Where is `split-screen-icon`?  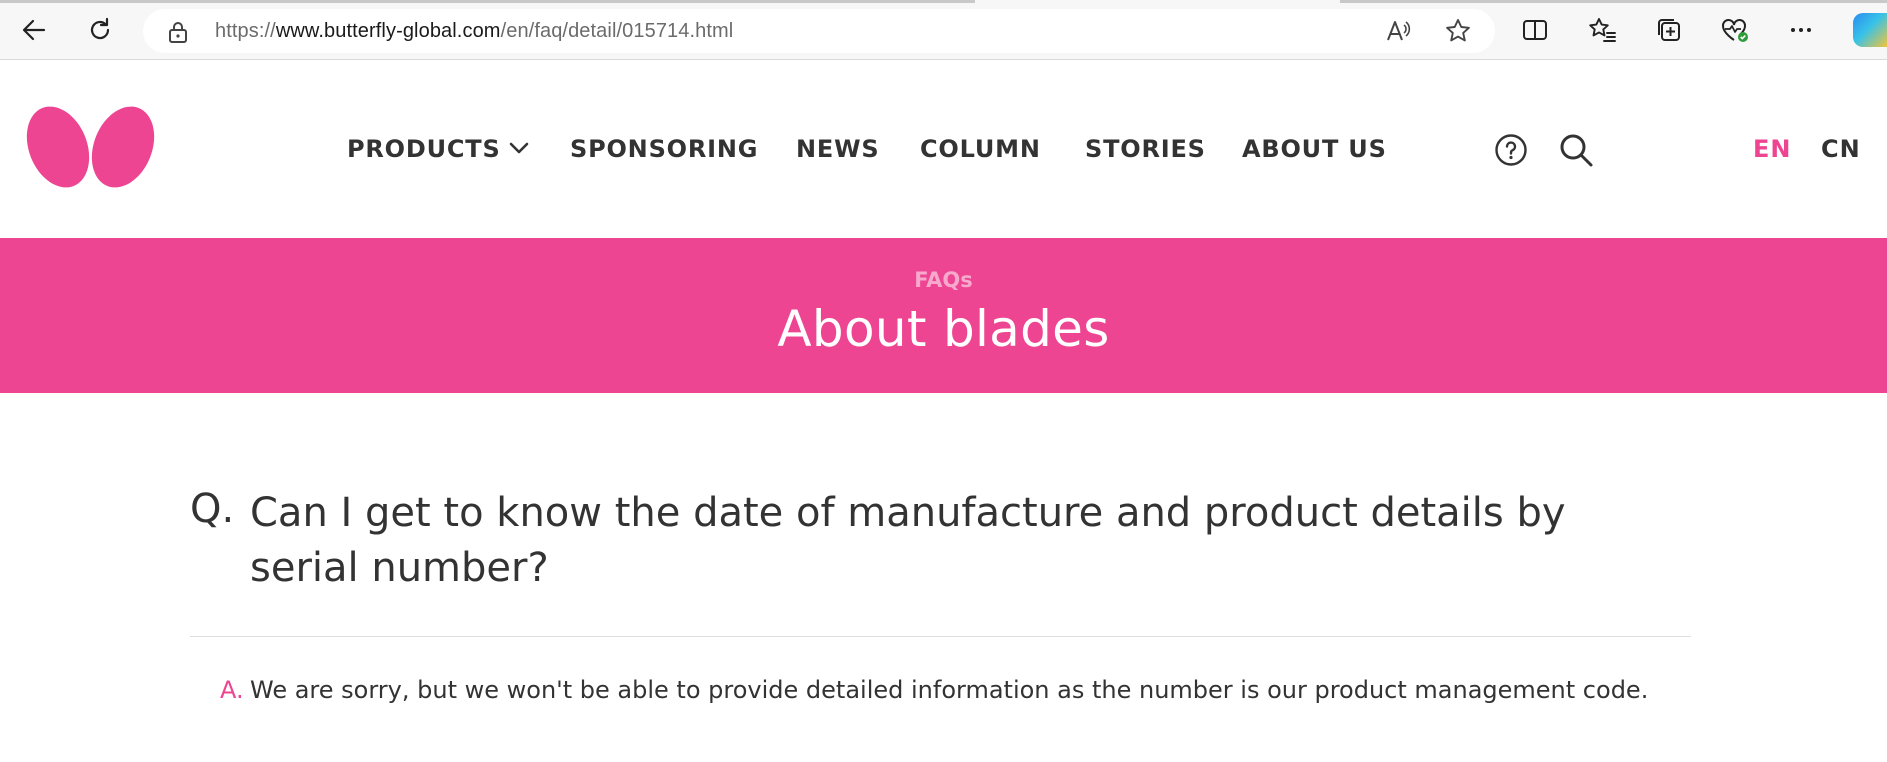
split-screen-icon is located at coordinates (1535, 30).